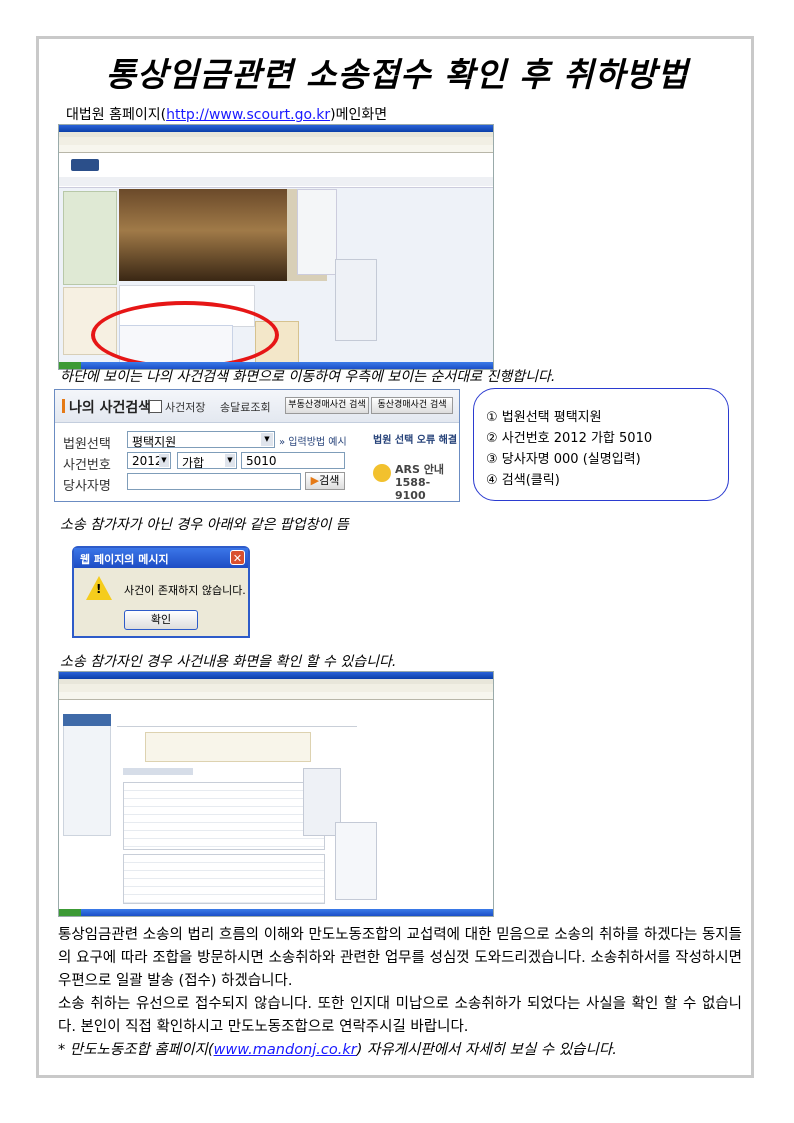 The image size is (794, 1123). Describe the element at coordinates (87, 444) in the screenshot. I see `court-label: 법원선택` at that location.